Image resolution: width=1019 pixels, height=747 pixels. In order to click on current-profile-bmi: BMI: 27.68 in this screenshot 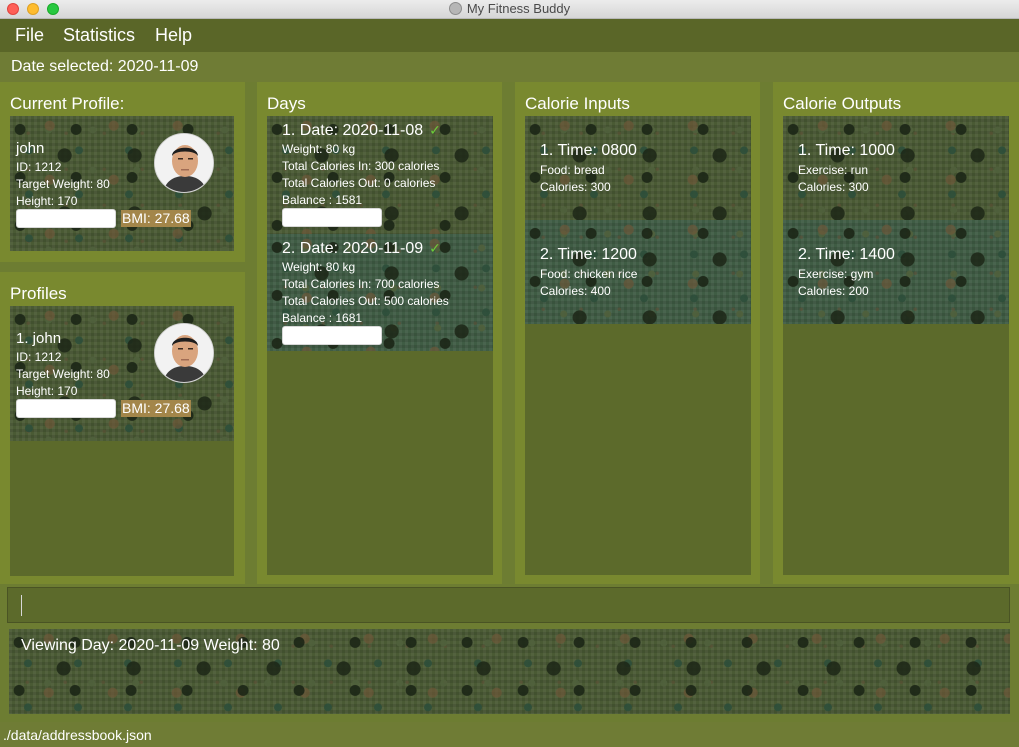, I will do `click(156, 218)`.